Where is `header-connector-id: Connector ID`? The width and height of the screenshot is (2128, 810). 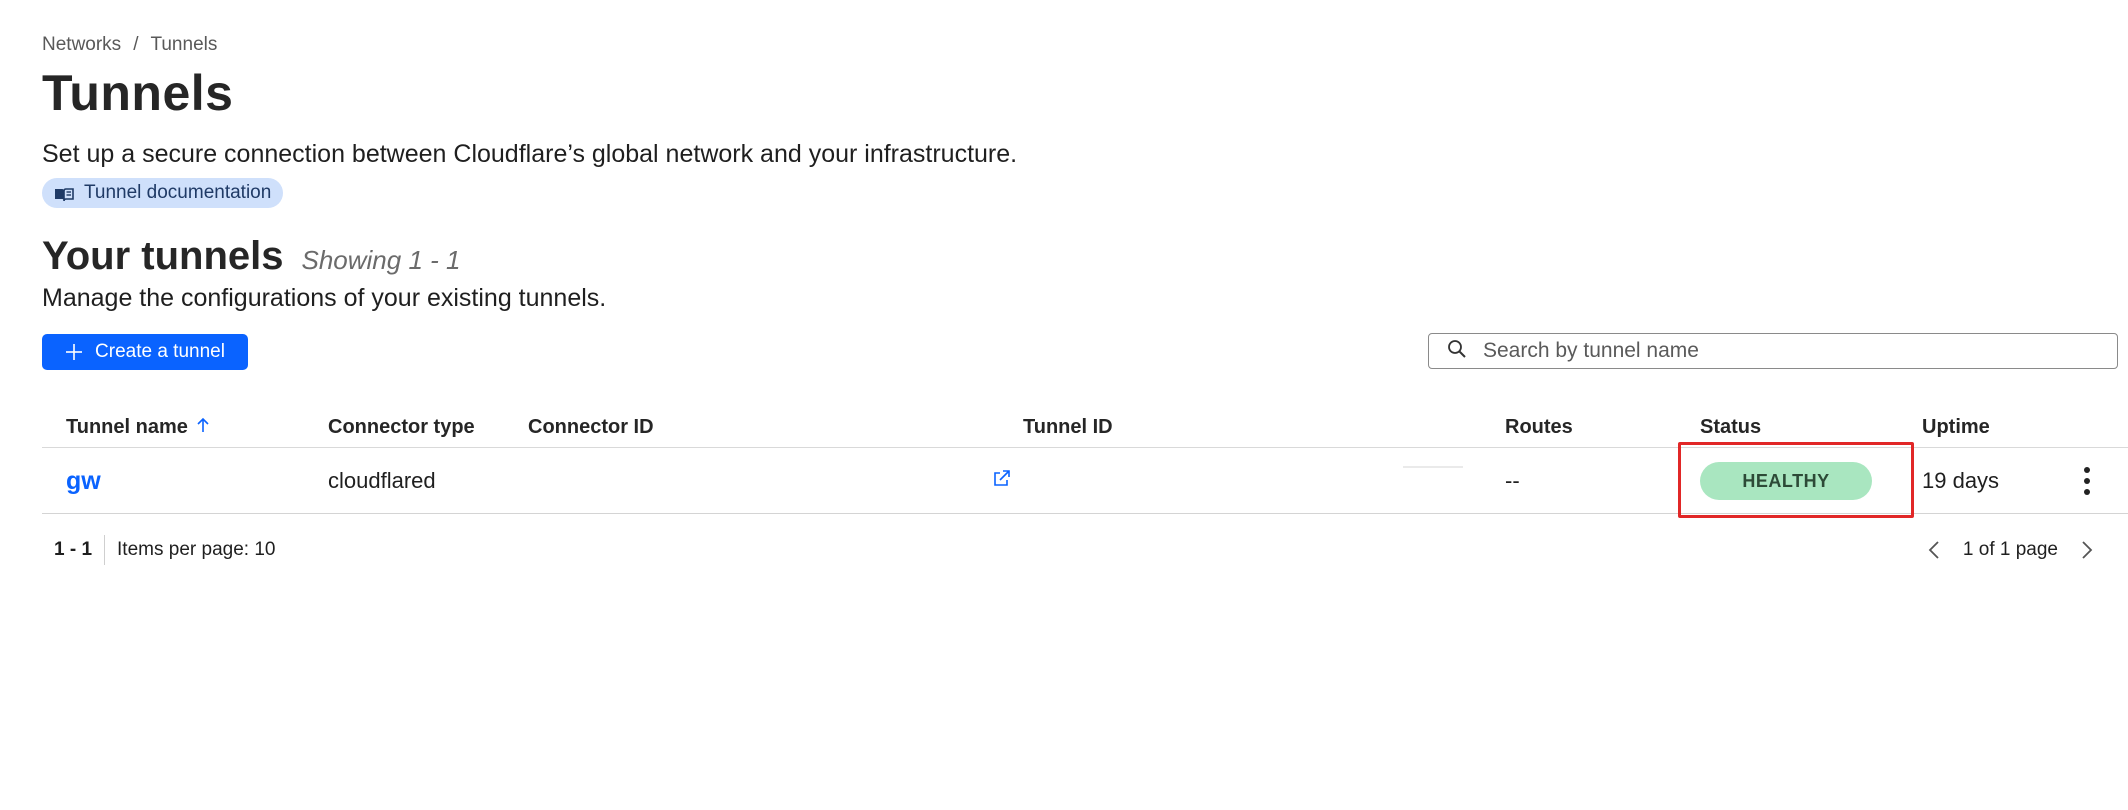 header-connector-id: Connector ID is located at coordinates (591, 427).